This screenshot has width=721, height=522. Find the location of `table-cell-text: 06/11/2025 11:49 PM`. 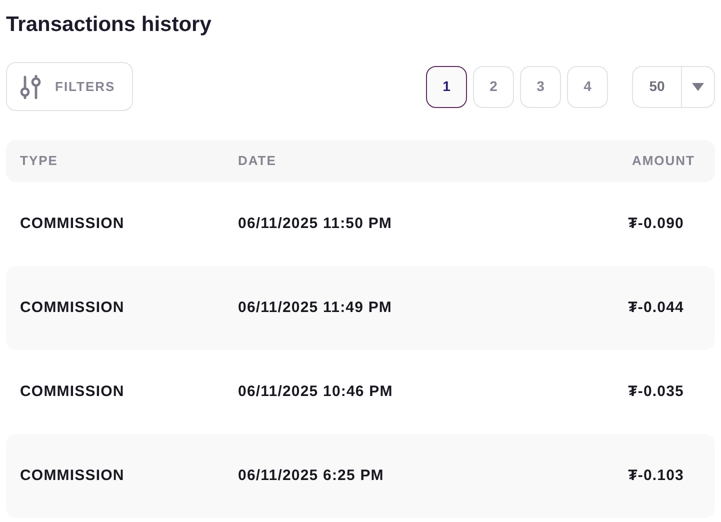

table-cell-text: 06/11/2025 11:49 PM is located at coordinates (315, 308).